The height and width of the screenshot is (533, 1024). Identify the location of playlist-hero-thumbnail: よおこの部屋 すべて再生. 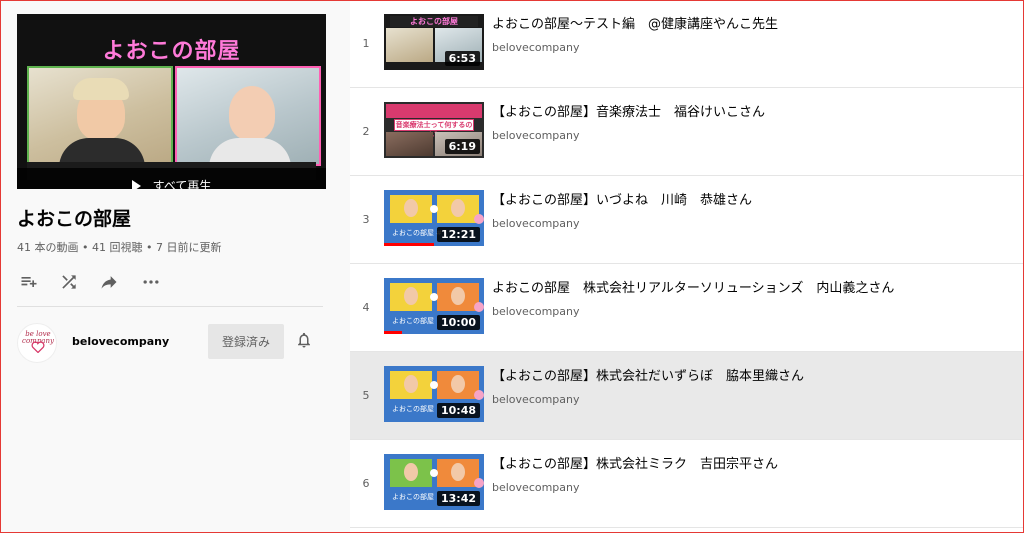
(171, 101).